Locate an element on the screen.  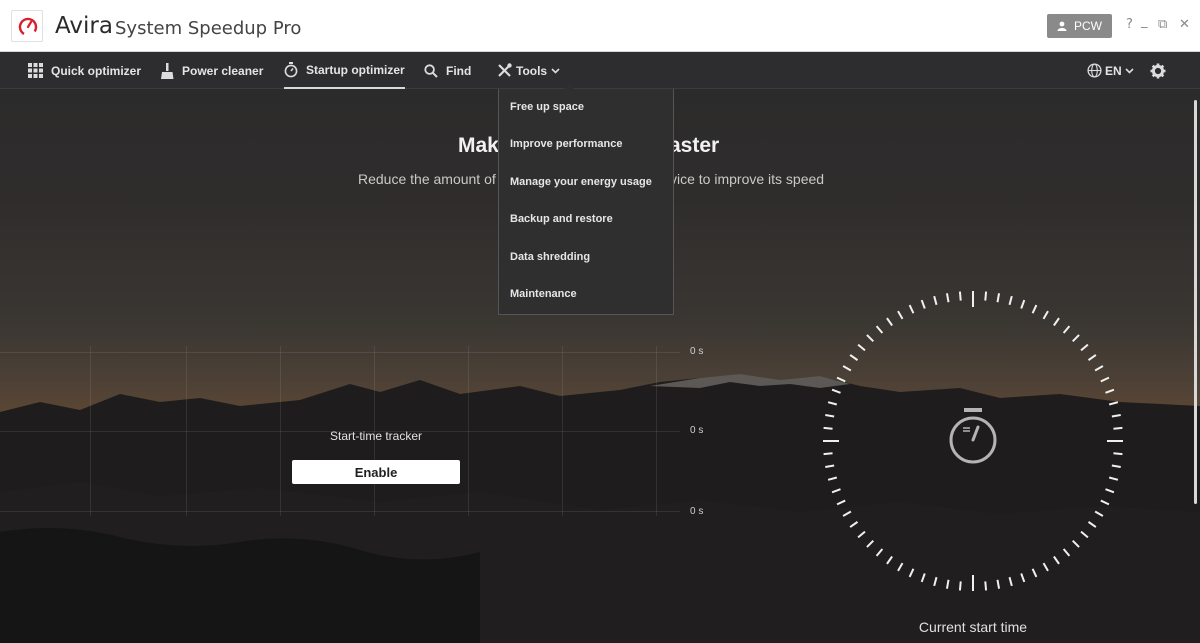
gear-icon is located at coordinates (1158, 70).